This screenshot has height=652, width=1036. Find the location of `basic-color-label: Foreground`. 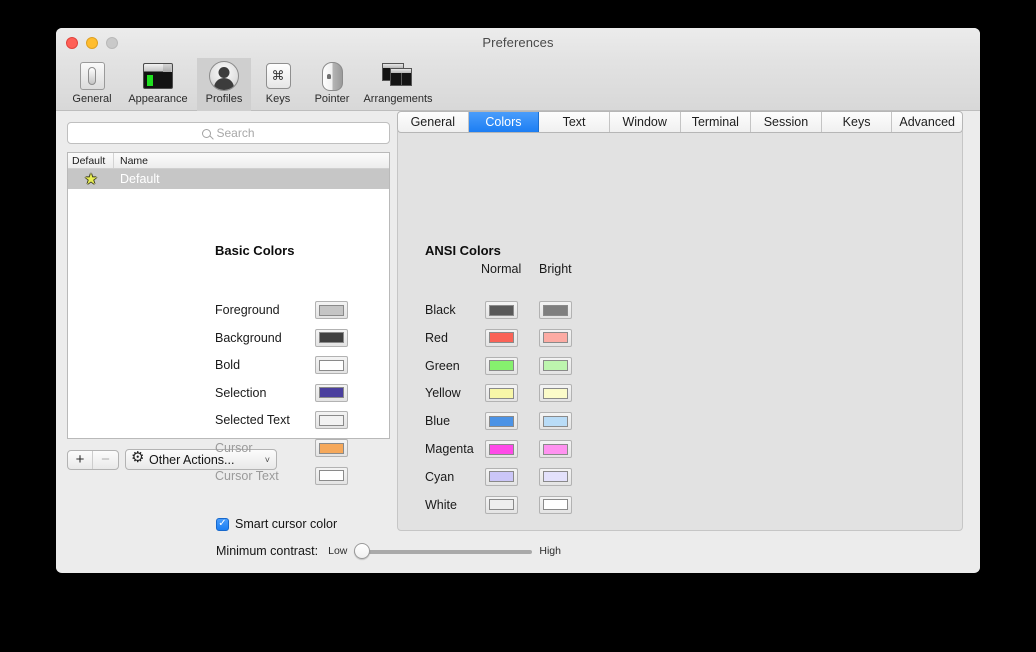

basic-color-label: Foreground is located at coordinates (247, 310).